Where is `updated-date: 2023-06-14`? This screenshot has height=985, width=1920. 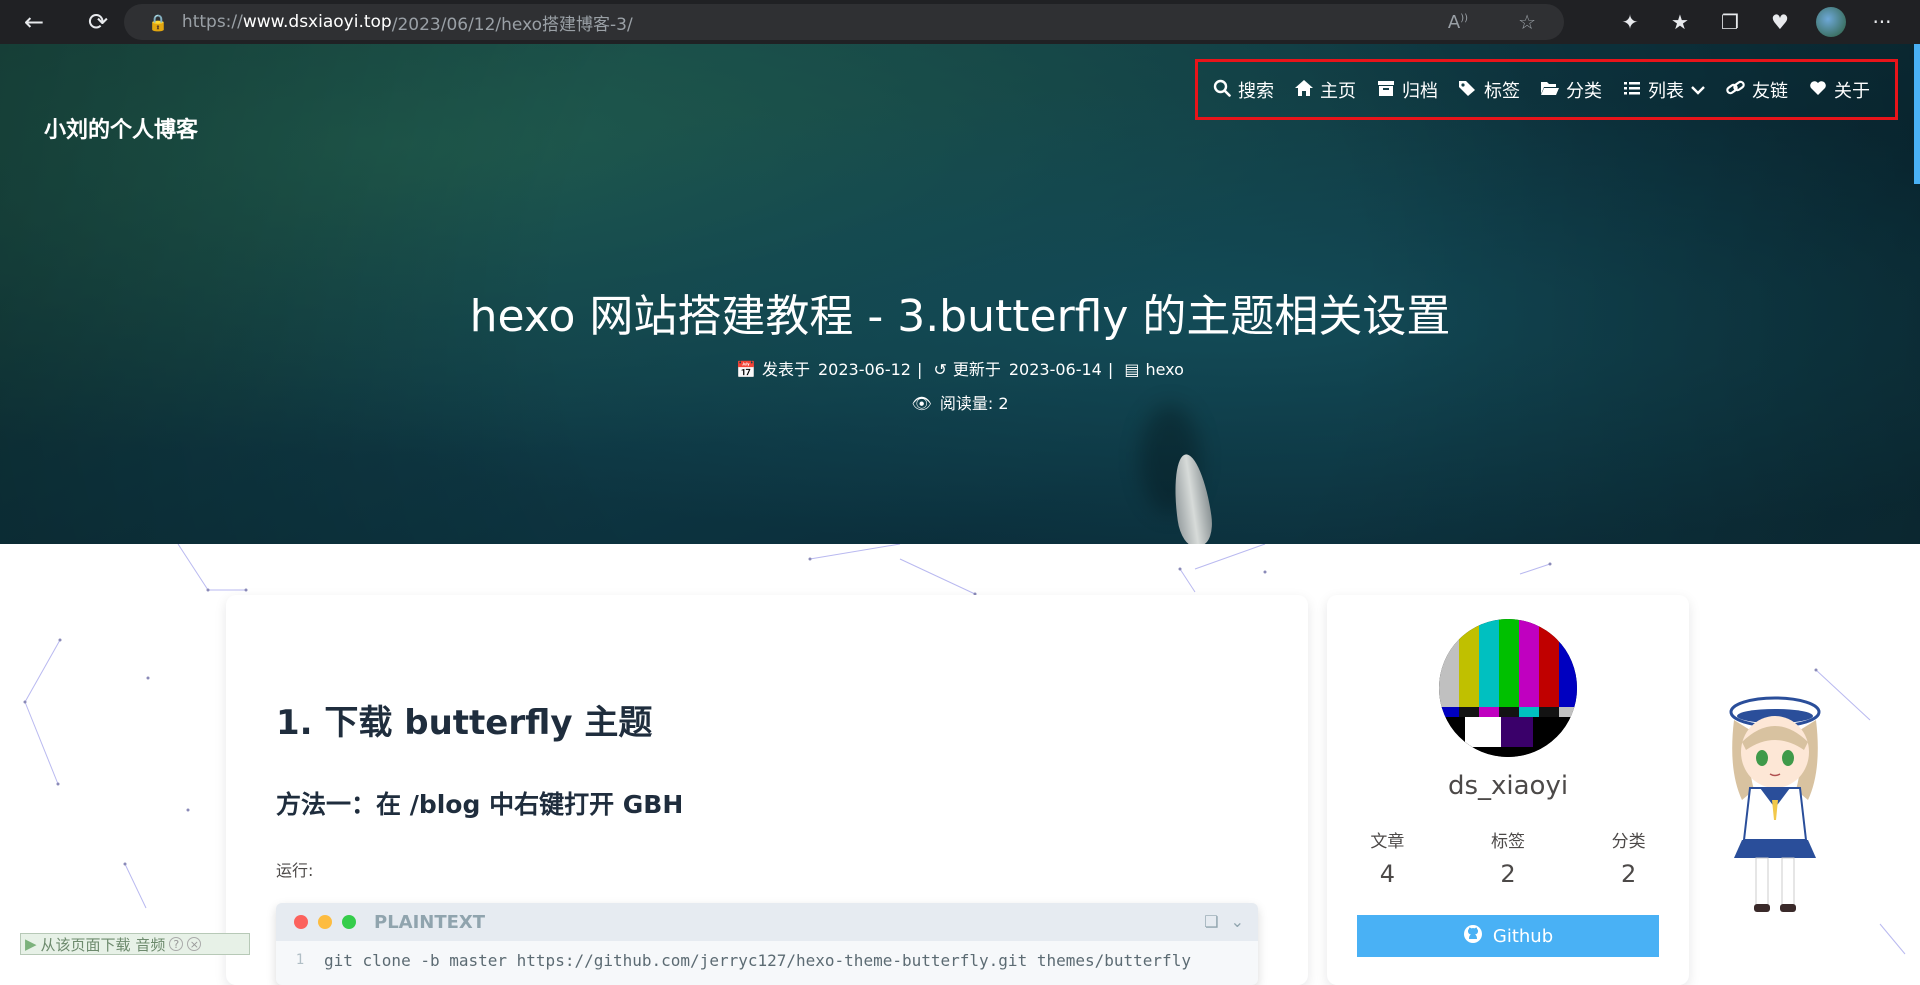 updated-date: 2023-06-14 is located at coordinates (1055, 369).